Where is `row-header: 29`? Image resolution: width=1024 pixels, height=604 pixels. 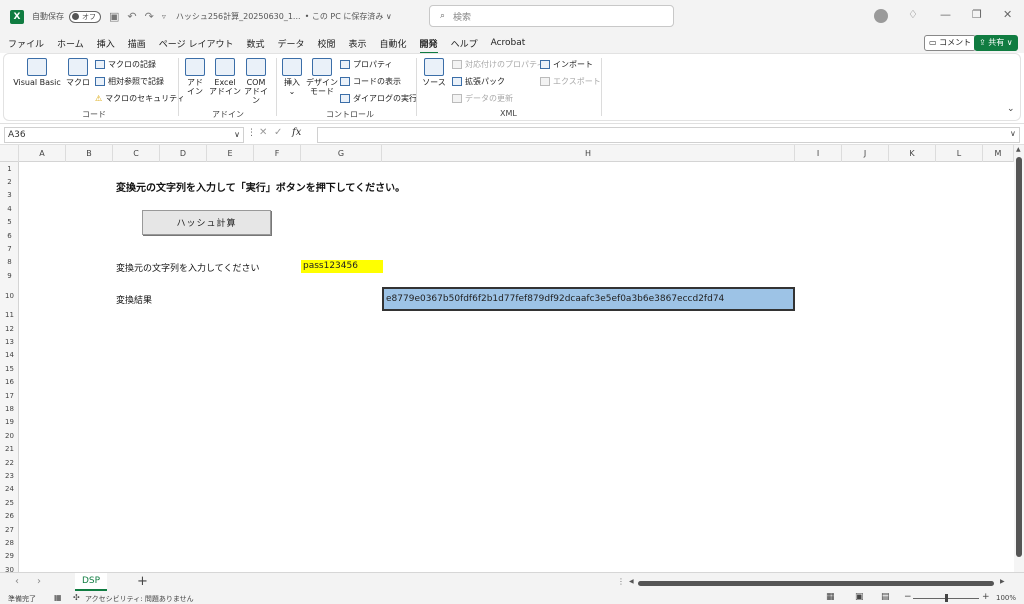
row-header: 29 is located at coordinates (9, 556).